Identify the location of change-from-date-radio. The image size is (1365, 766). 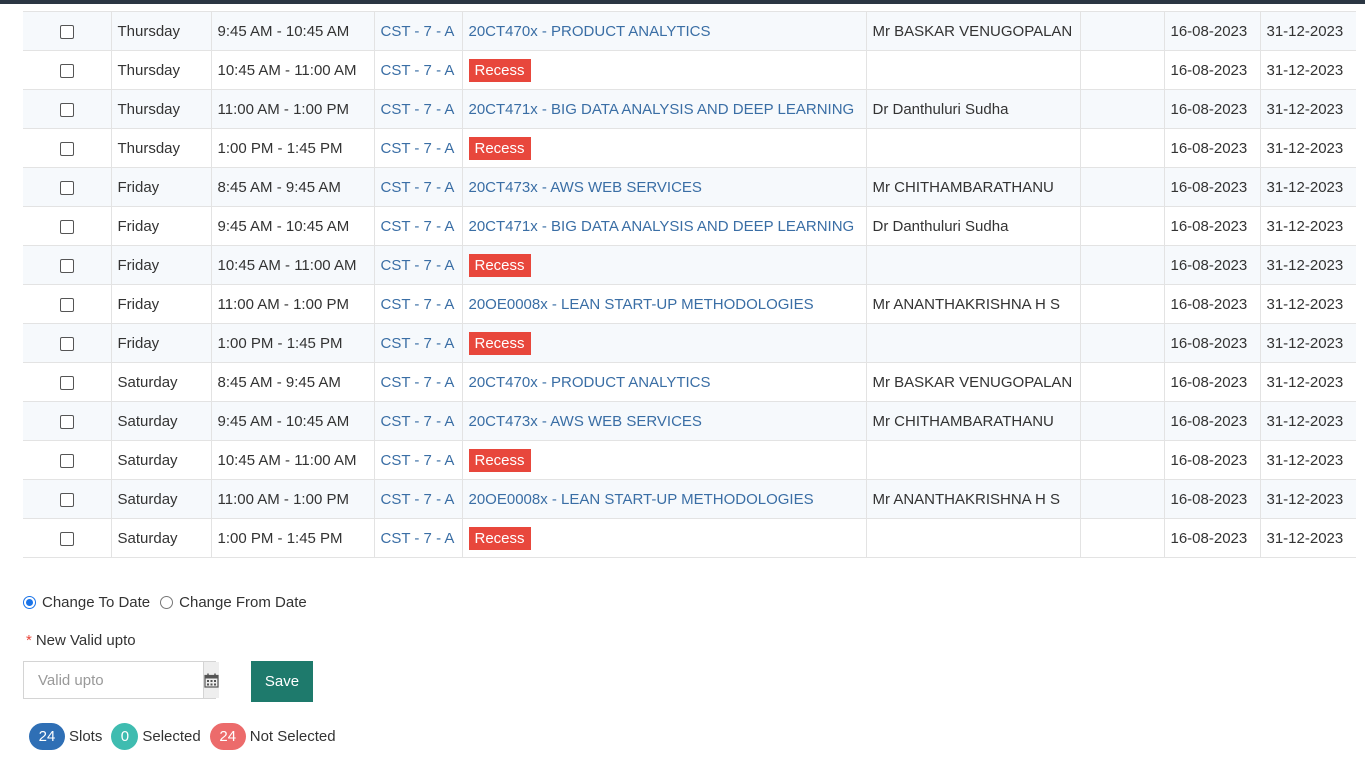
(167, 602).